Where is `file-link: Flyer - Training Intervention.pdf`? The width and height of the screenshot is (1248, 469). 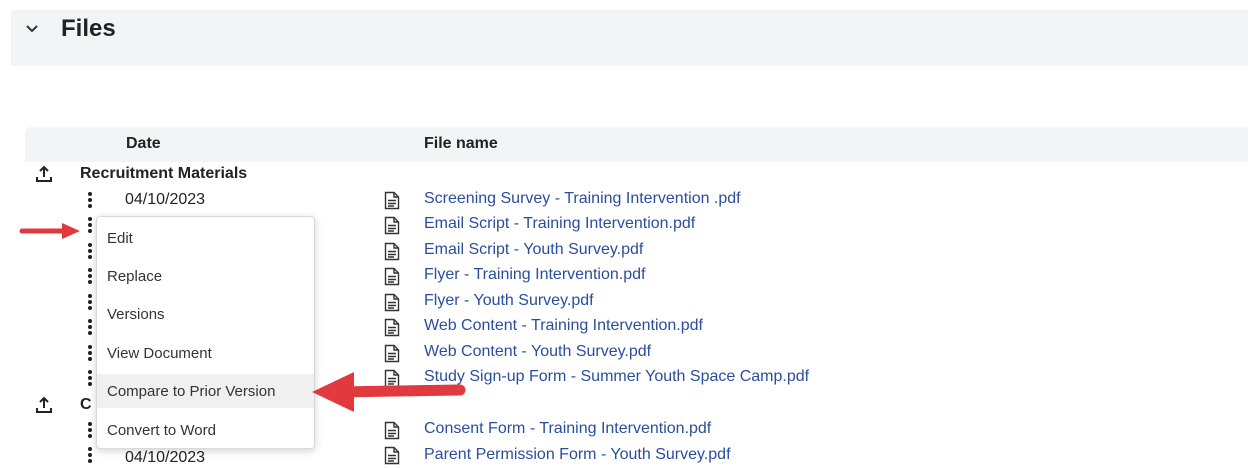 file-link: Flyer - Training Intervention.pdf is located at coordinates (534, 275).